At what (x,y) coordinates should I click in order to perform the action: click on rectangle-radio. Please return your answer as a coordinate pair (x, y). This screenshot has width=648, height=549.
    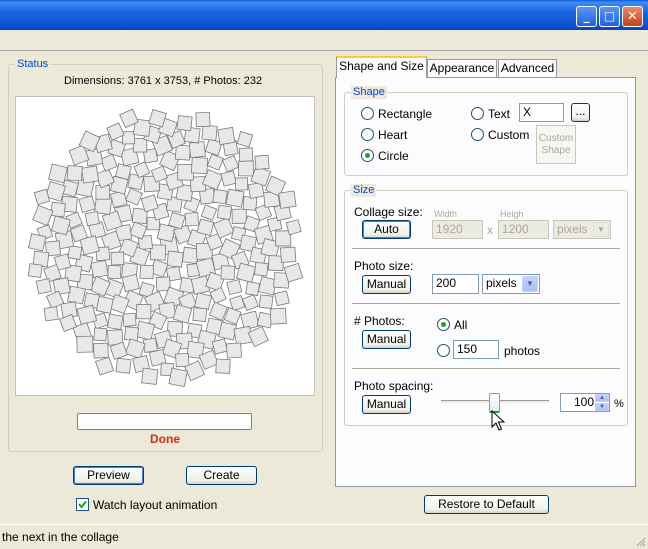
    Looking at the image, I should click on (367, 113).